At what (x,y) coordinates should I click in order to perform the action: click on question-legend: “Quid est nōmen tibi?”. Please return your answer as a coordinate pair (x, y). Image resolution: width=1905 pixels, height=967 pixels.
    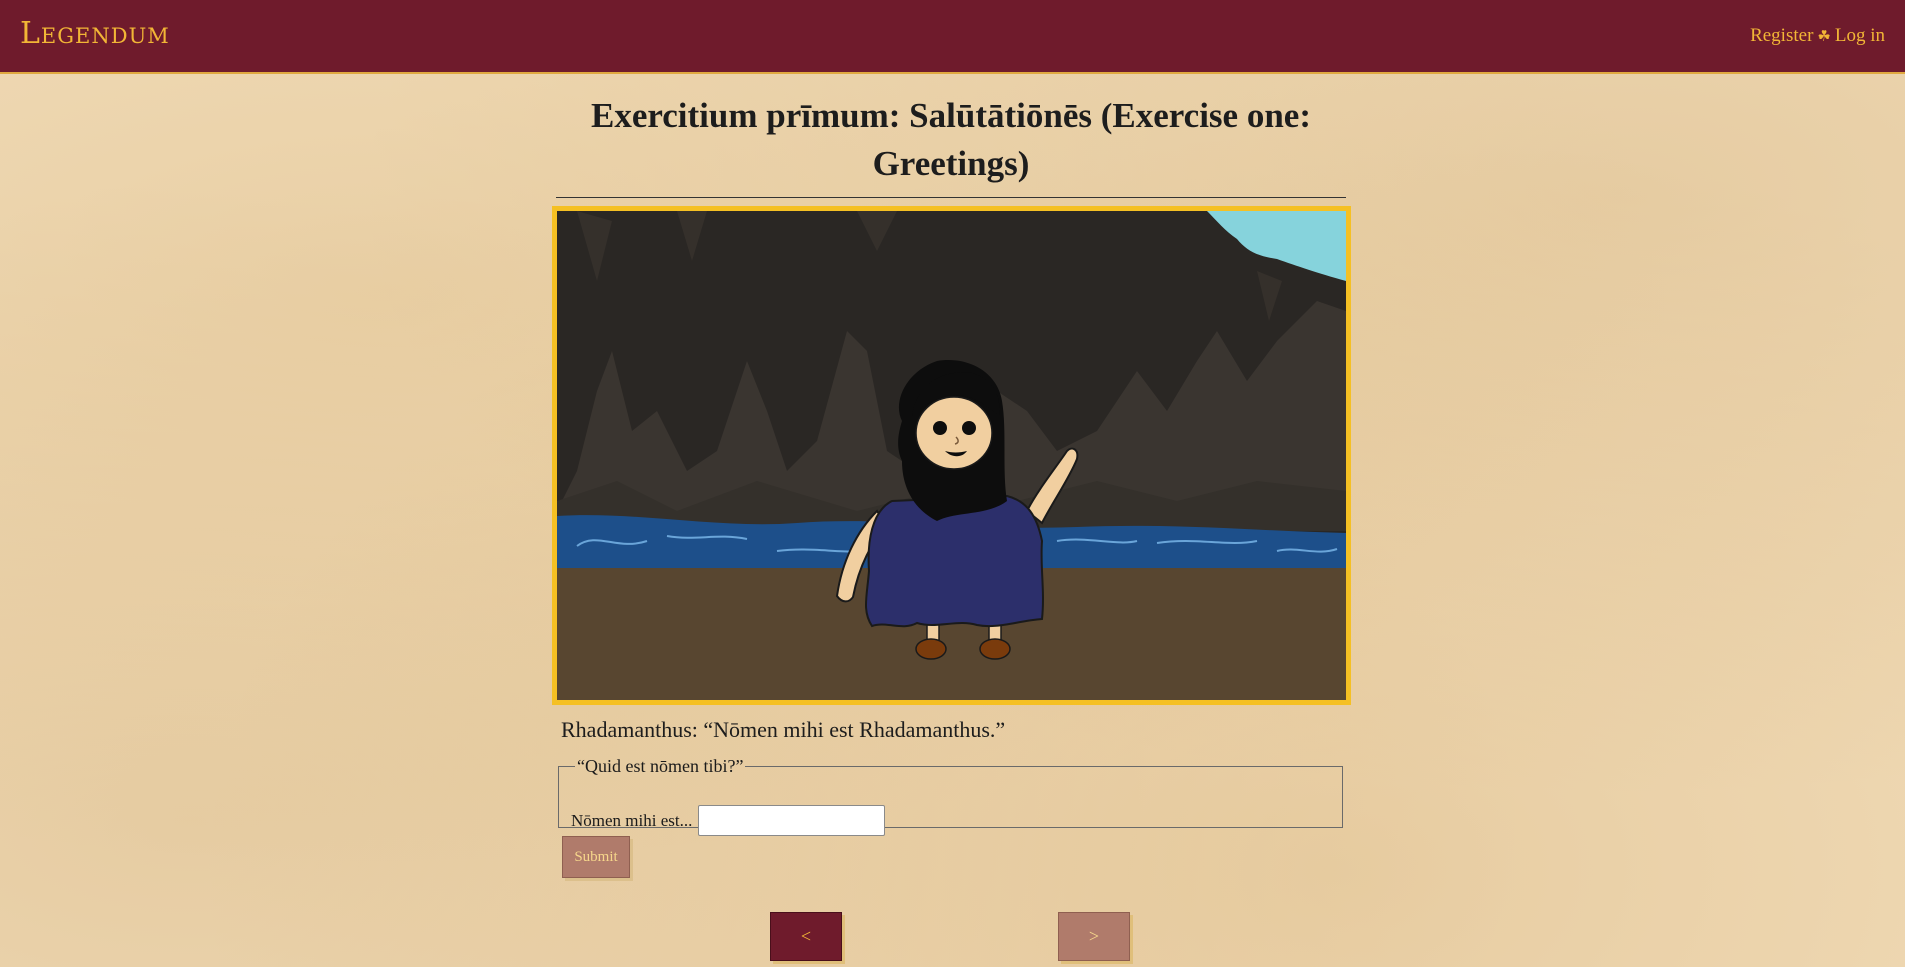
    Looking at the image, I should click on (660, 766).